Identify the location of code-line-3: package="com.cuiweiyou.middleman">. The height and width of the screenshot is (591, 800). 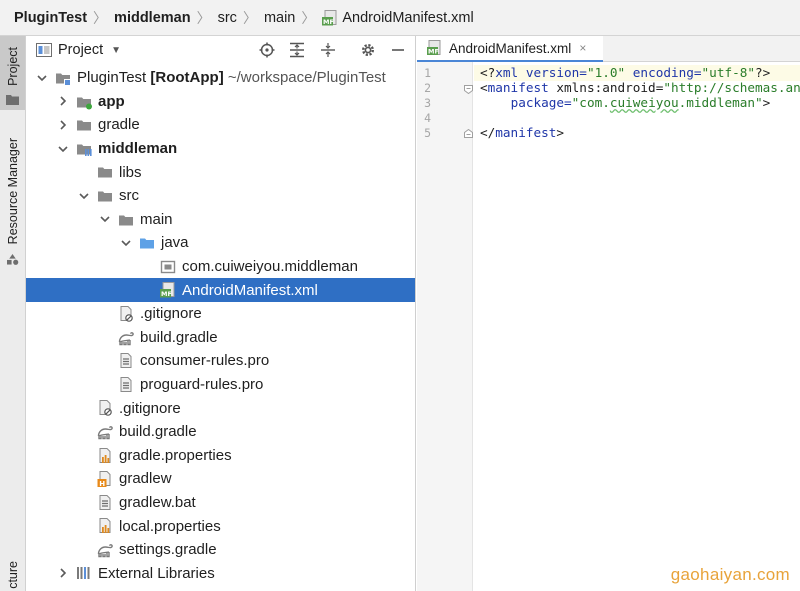
(640, 102).